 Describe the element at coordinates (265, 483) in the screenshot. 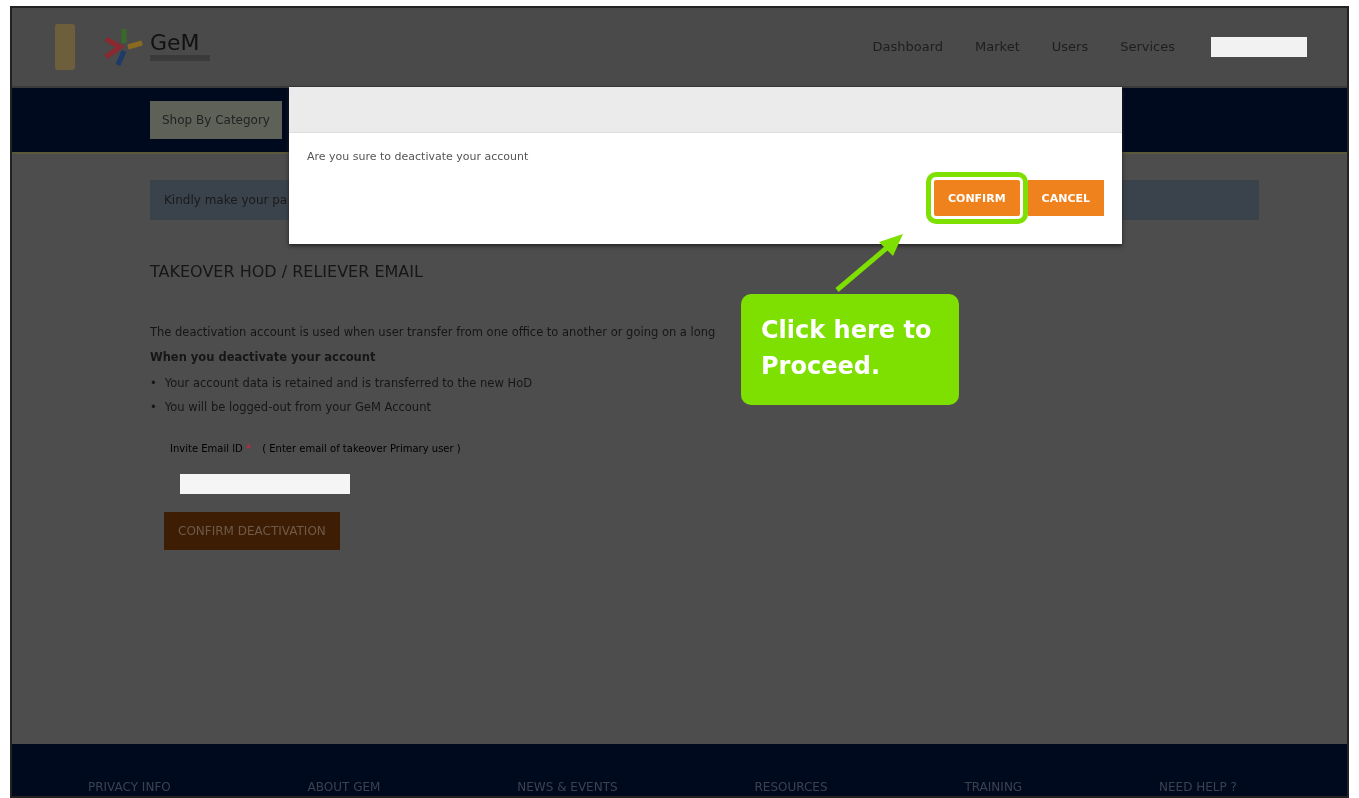

I see `email-input-field` at that location.